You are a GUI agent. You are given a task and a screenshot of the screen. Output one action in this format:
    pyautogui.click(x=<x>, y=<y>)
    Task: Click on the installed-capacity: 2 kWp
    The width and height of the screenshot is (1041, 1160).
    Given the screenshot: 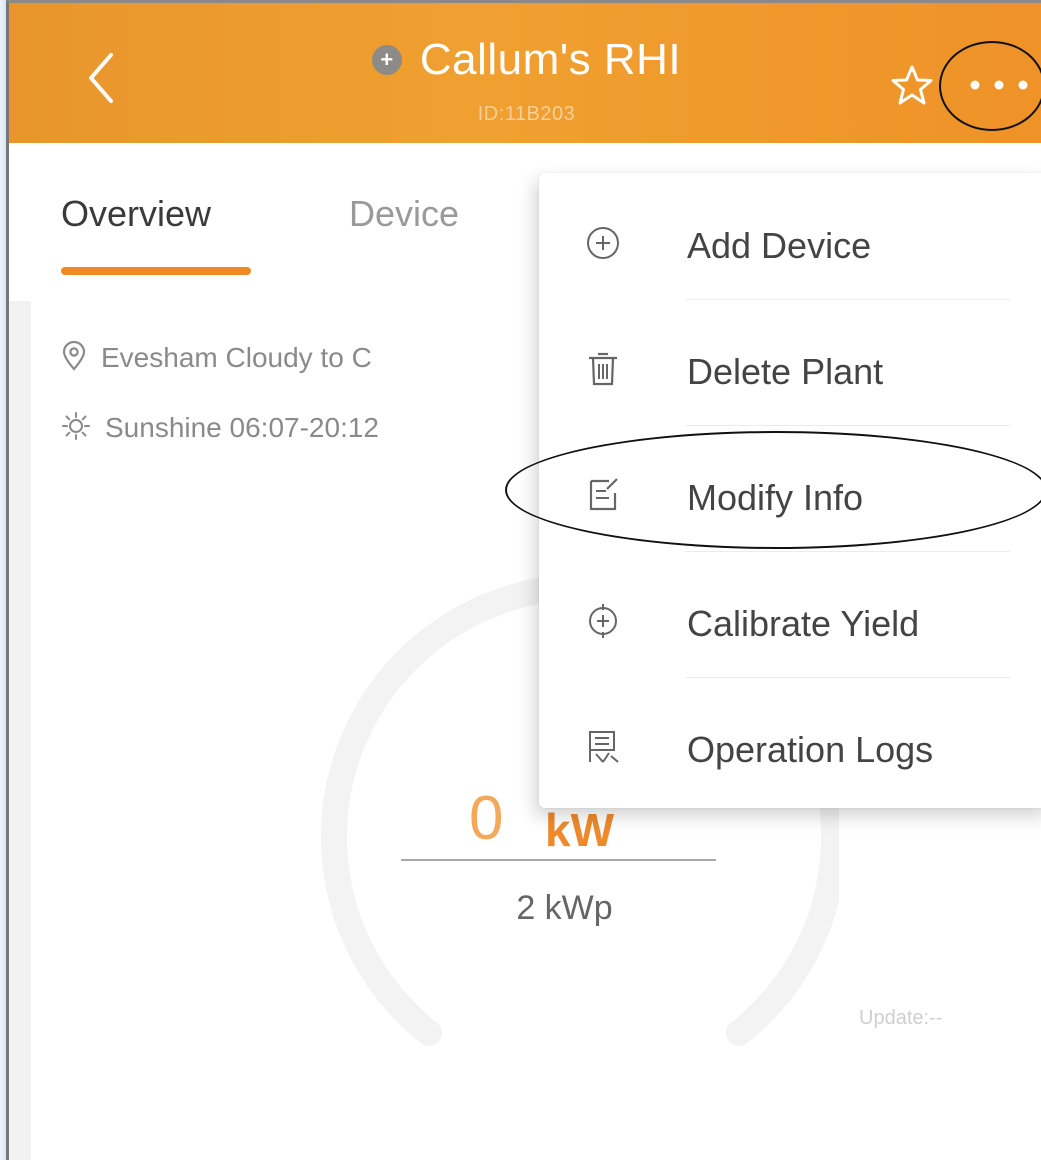 What is the action you would take?
    pyautogui.click(x=564, y=908)
    